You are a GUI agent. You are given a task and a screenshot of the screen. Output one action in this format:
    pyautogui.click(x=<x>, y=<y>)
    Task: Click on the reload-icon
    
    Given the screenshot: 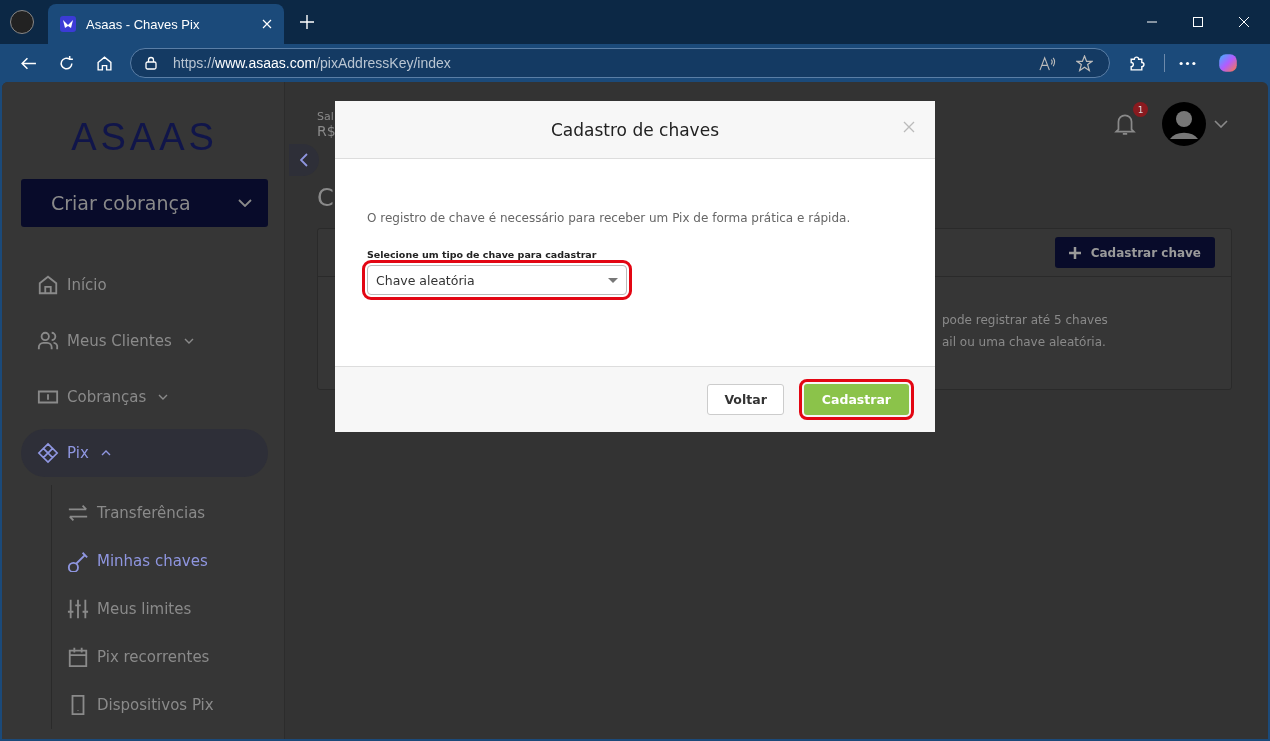 What is the action you would take?
    pyautogui.click(x=66, y=63)
    